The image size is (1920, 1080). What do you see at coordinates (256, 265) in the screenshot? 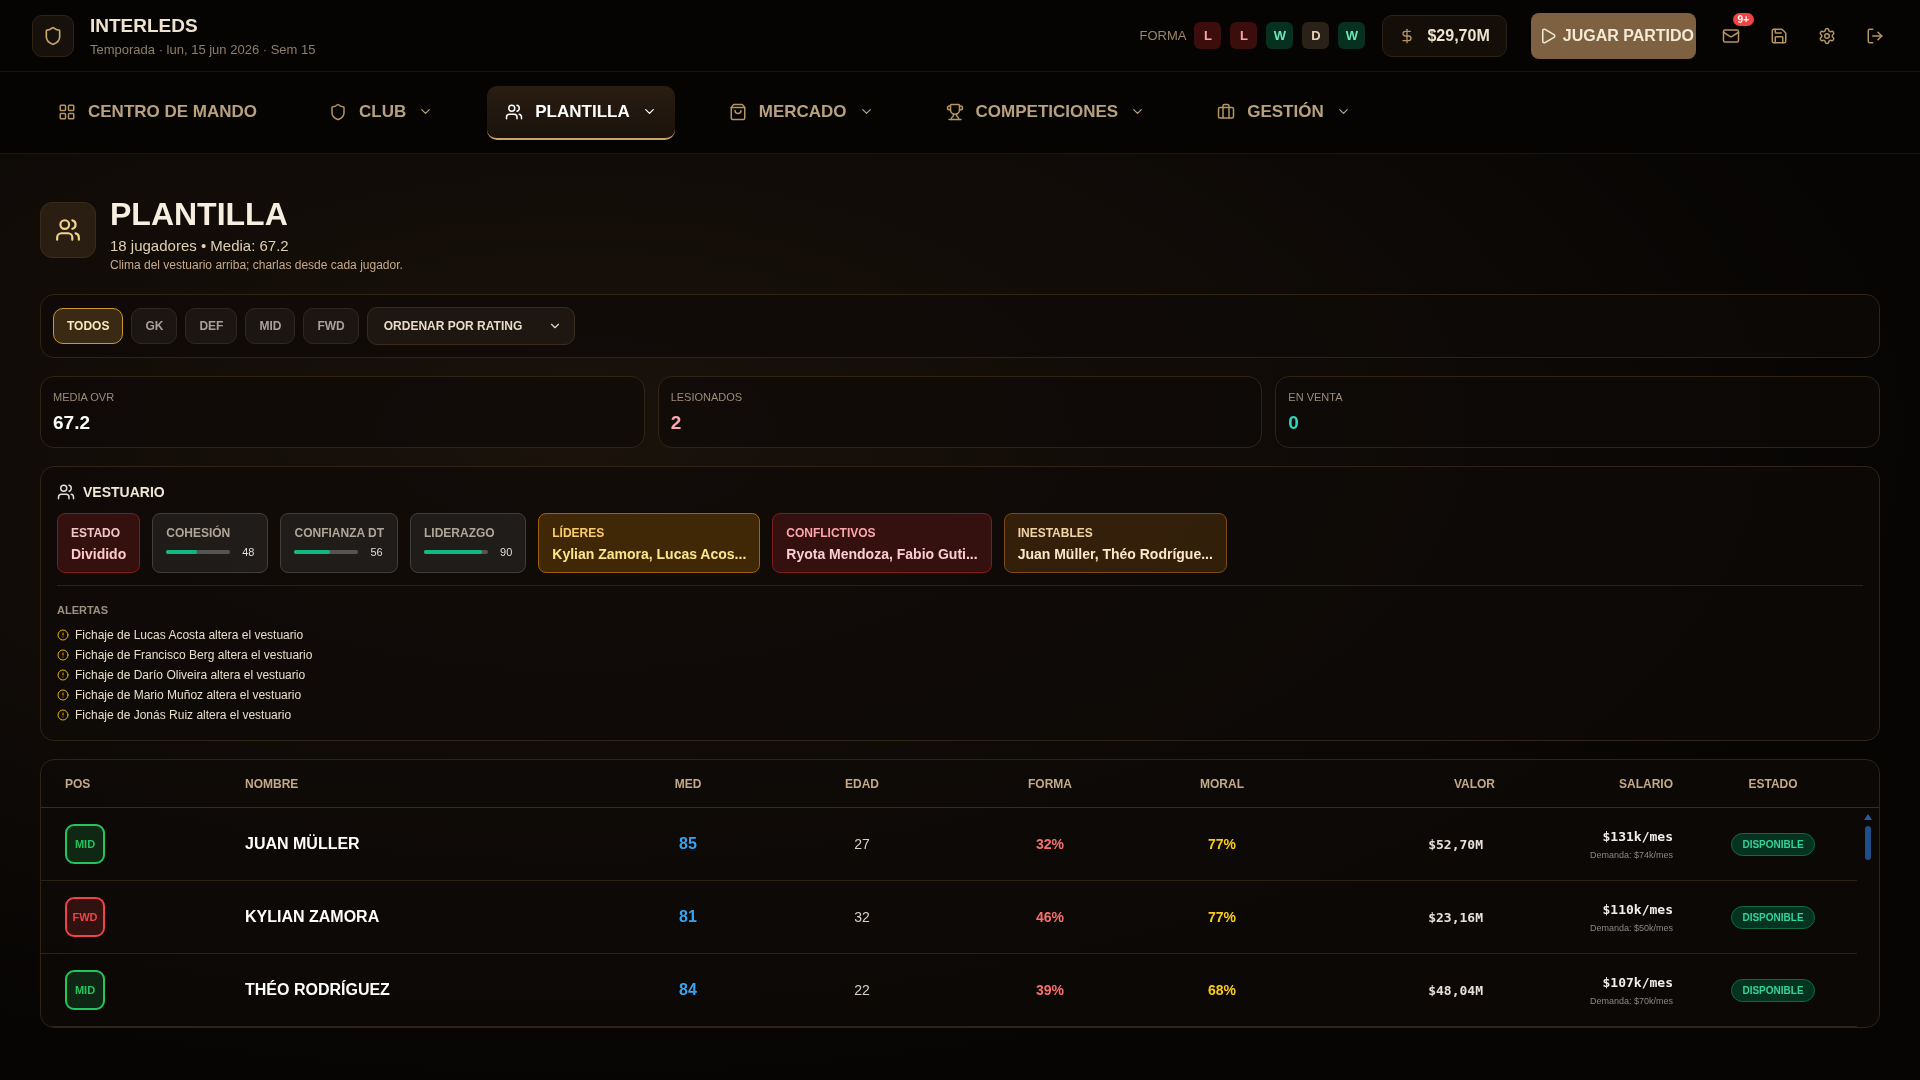
I see `page-note: Clima del vestuario arriba; charlas desde cada jugador.` at bounding box center [256, 265].